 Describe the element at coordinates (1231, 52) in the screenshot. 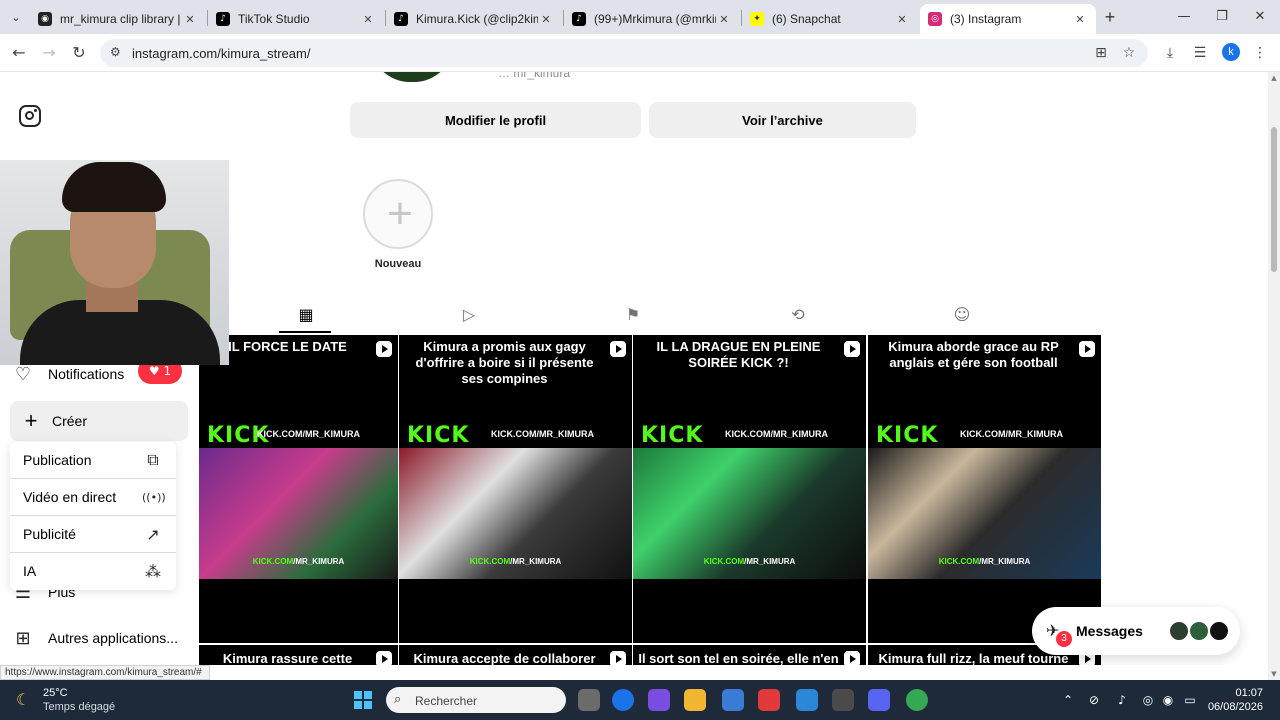

I see `profile-avatar: k` at that location.